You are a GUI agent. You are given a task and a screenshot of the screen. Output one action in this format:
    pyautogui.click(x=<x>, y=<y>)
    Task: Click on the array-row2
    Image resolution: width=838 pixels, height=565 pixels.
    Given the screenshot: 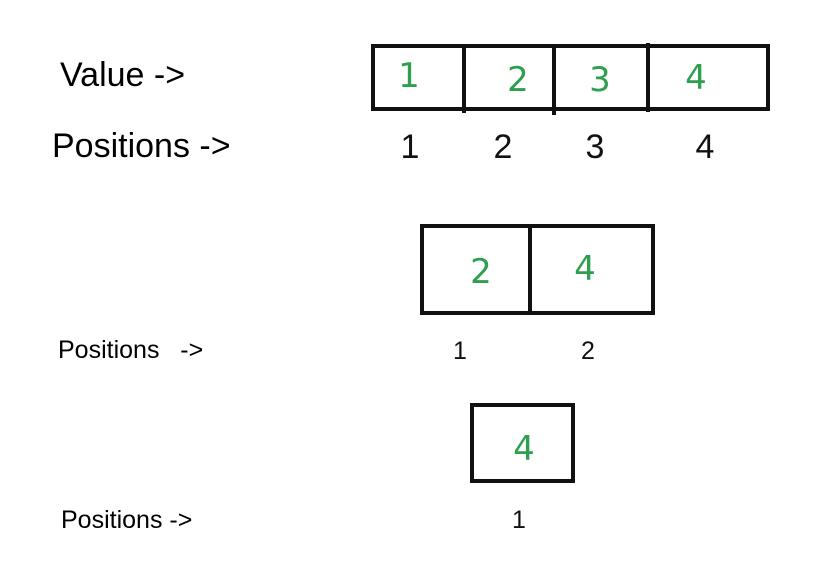 What is the action you would take?
    pyautogui.click(x=537, y=269)
    